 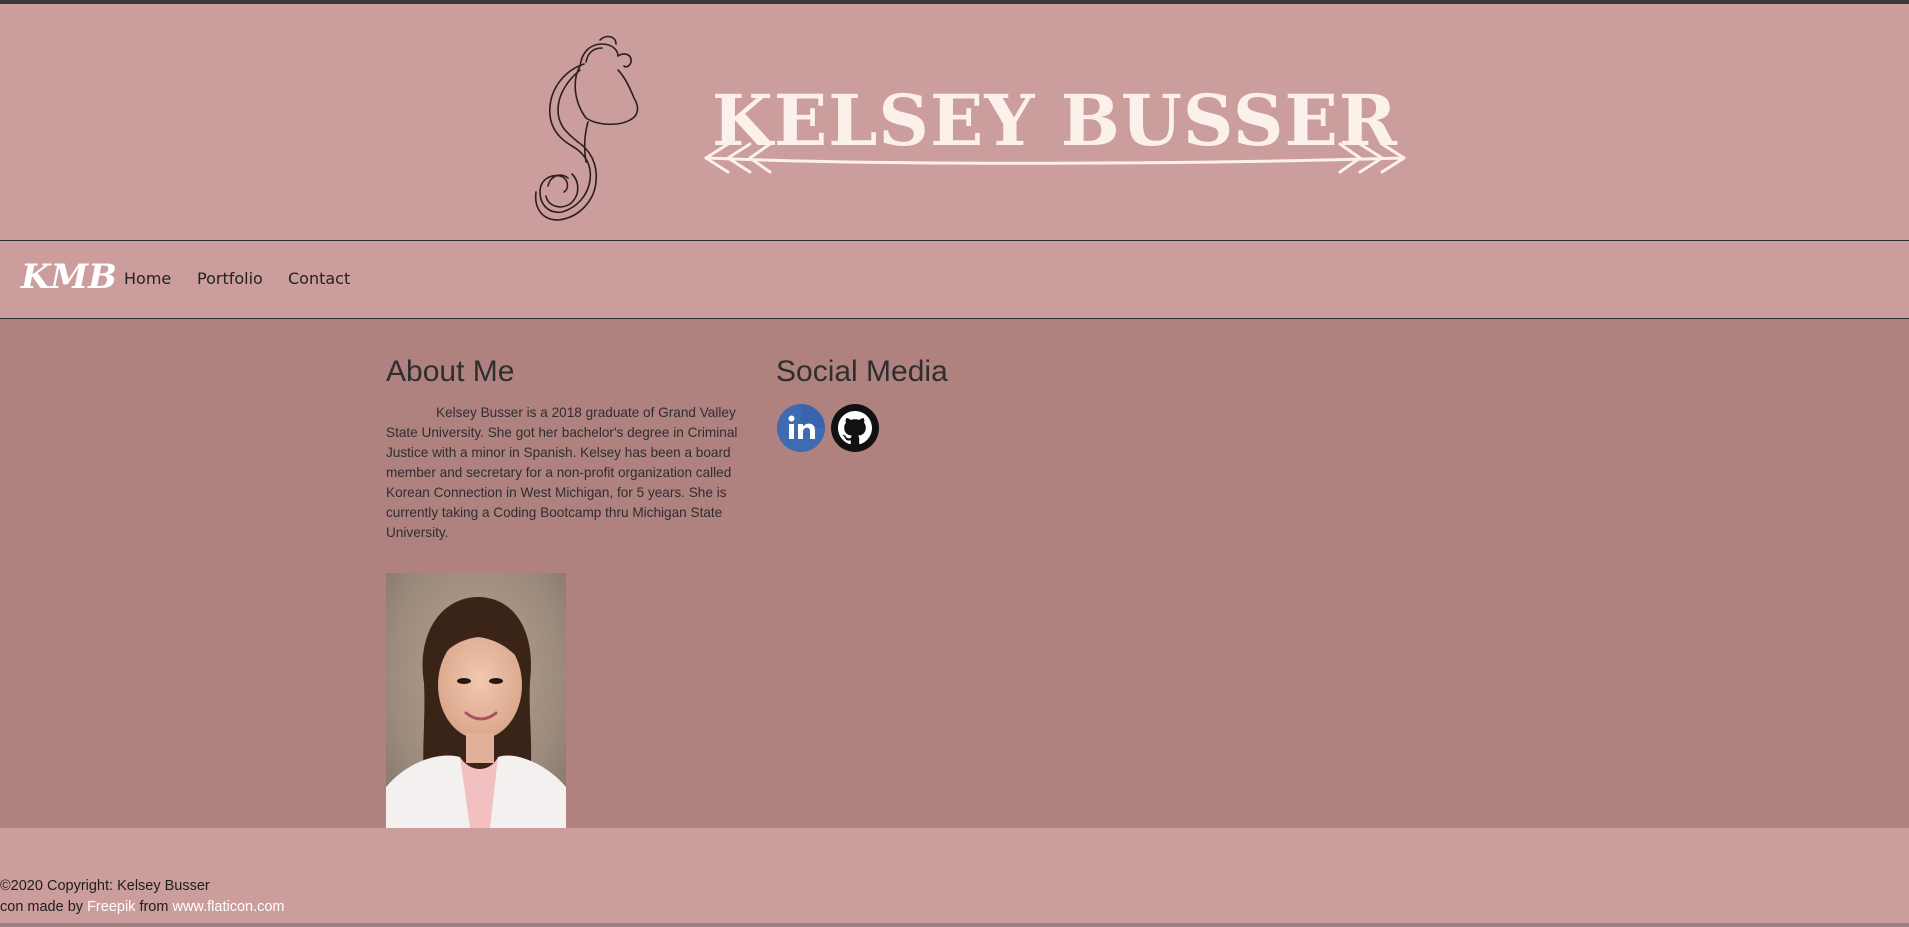 I want to click on about-heading: About Me, so click(x=450, y=371).